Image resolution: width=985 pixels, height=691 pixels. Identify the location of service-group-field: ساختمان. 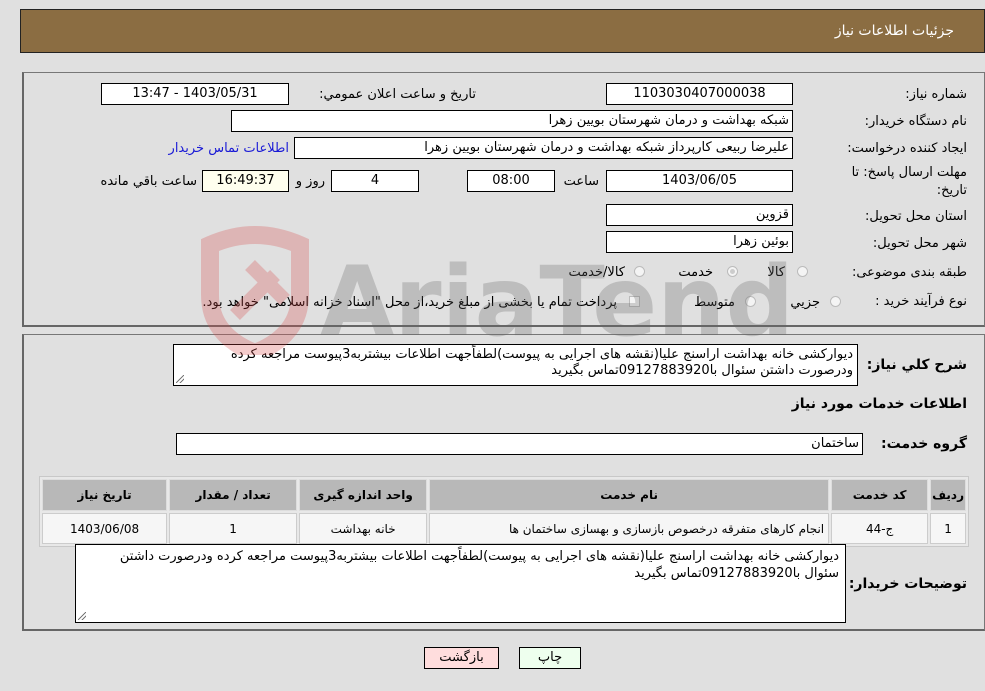
(519, 444).